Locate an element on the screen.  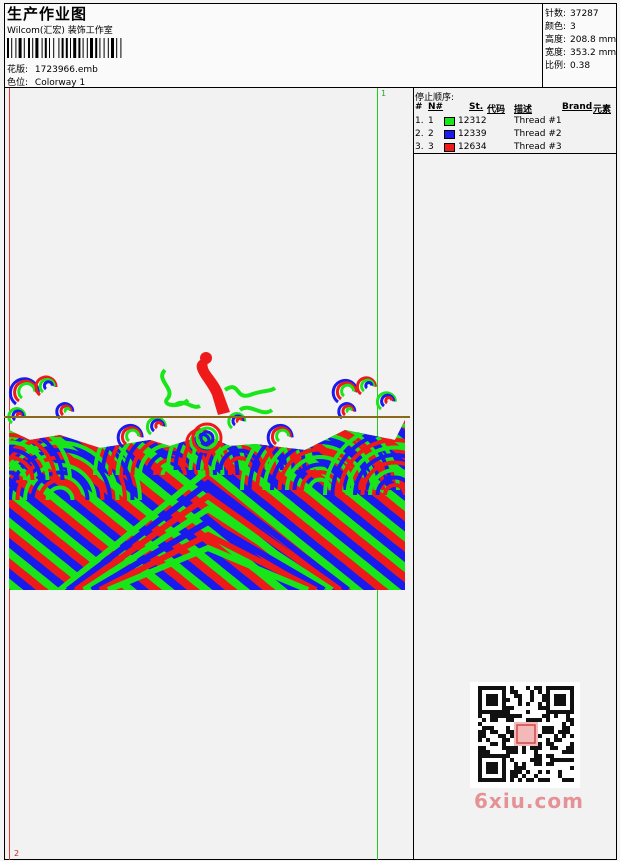
qr-code is located at coordinates (526, 734).